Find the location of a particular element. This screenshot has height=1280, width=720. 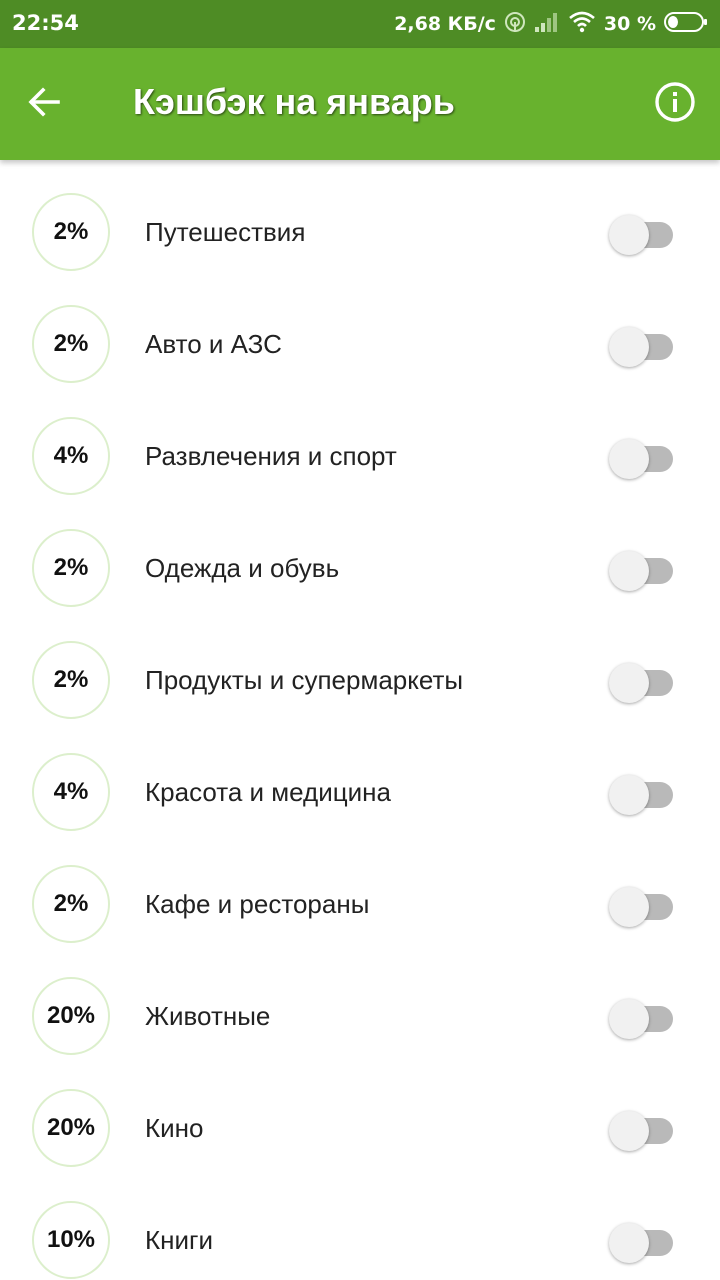

status-time: 22:54 is located at coordinates (45, 23).